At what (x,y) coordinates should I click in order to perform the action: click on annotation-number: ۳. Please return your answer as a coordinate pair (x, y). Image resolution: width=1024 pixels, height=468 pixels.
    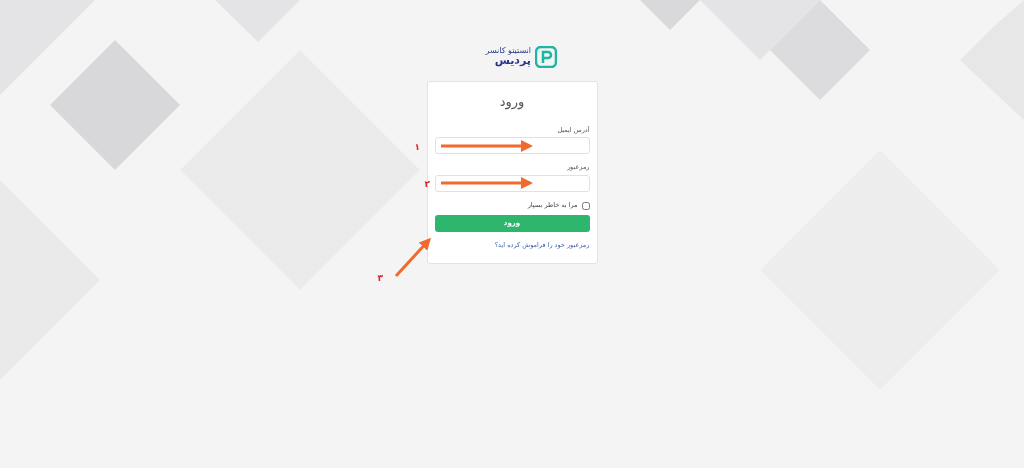
    Looking at the image, I should click on (380, 278).